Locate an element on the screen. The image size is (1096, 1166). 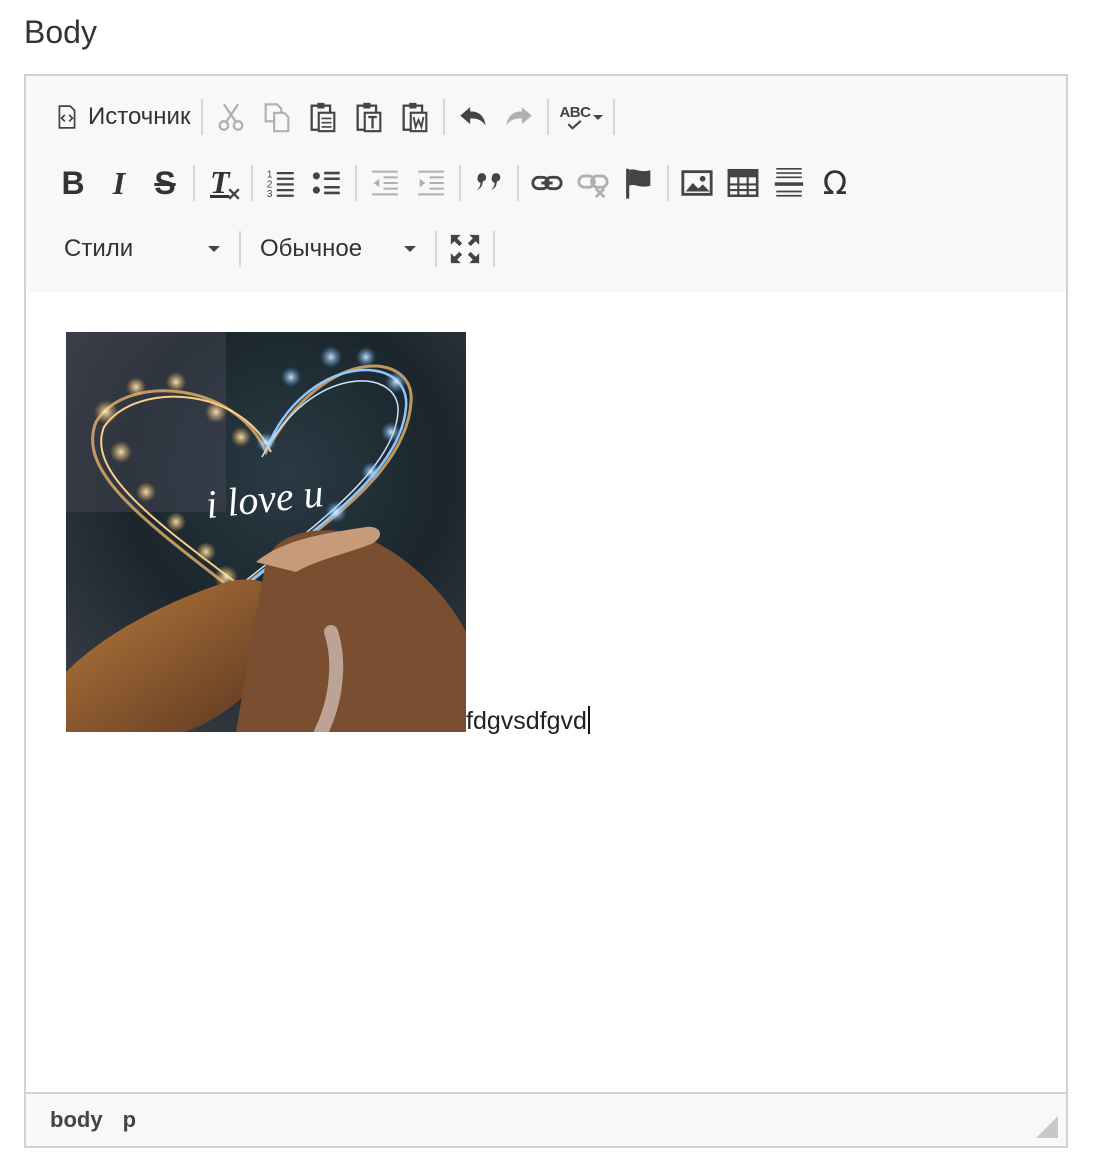
svg-text: 3 is located at coordinates (270, 194).